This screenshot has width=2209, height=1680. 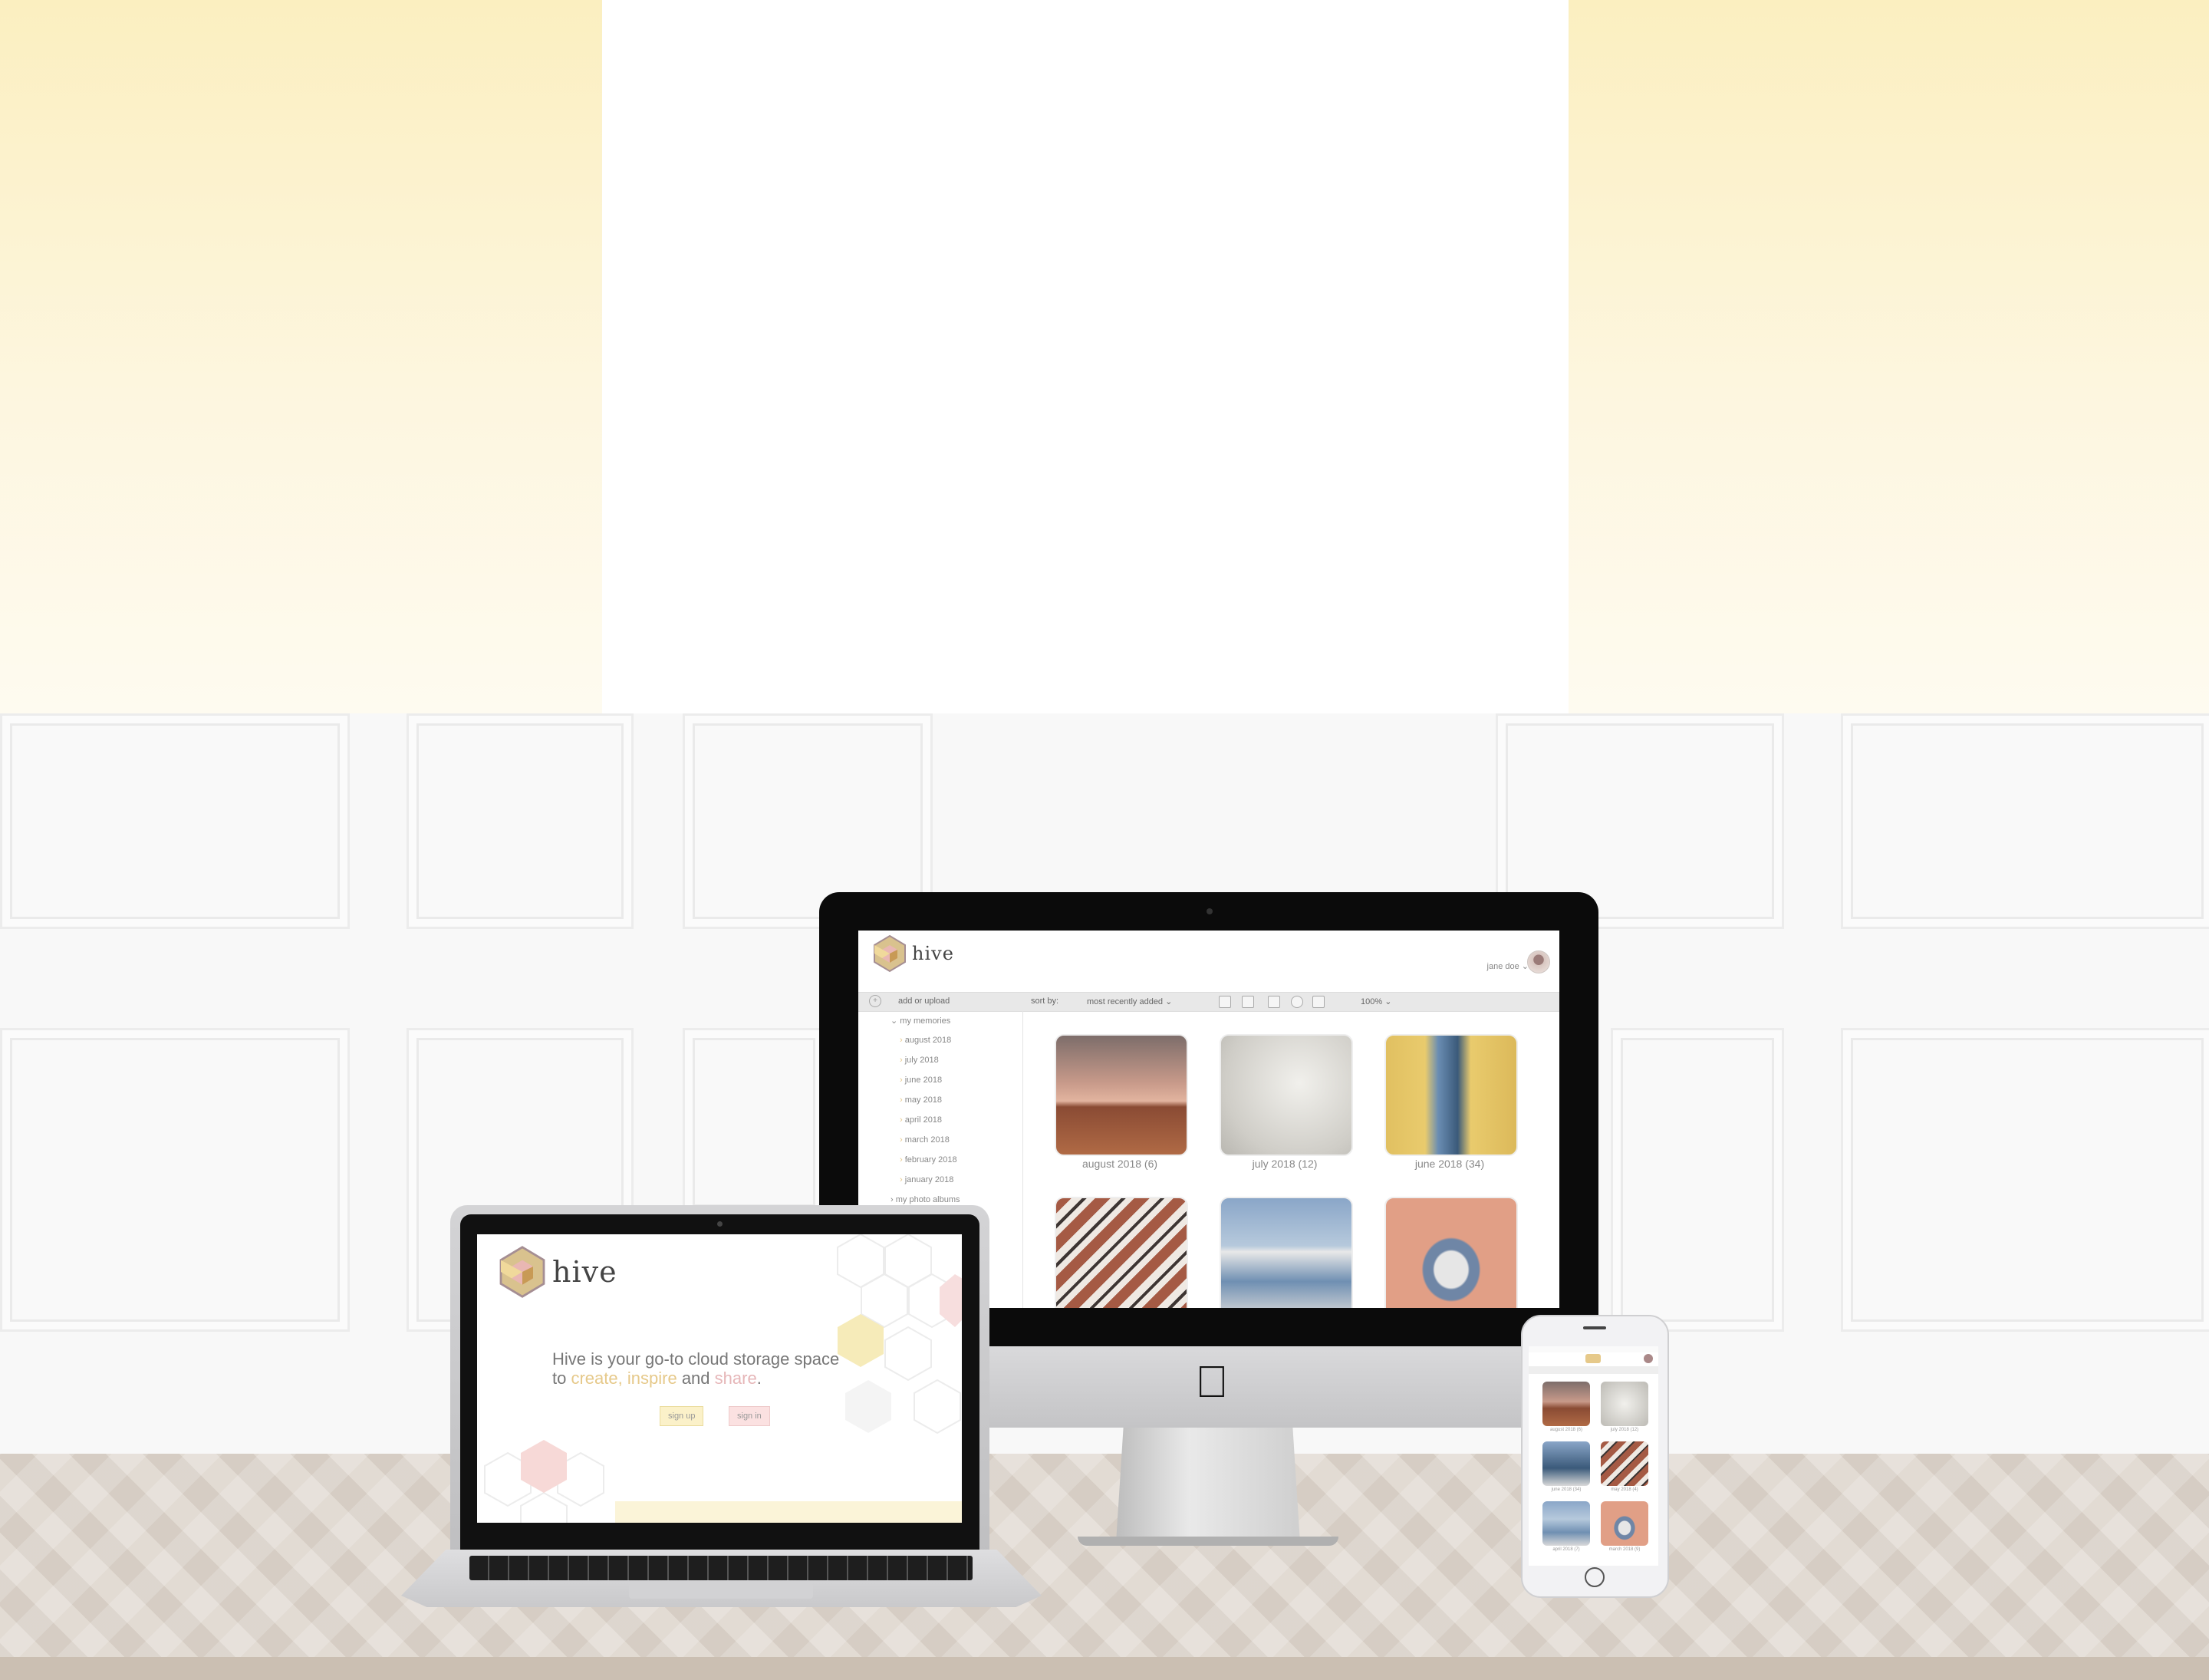 What do you see at coordinates (1624, 1489) in the screenshot?
I see `album-caption: may 2018 (4)` at bounding box center [1624, 1489].